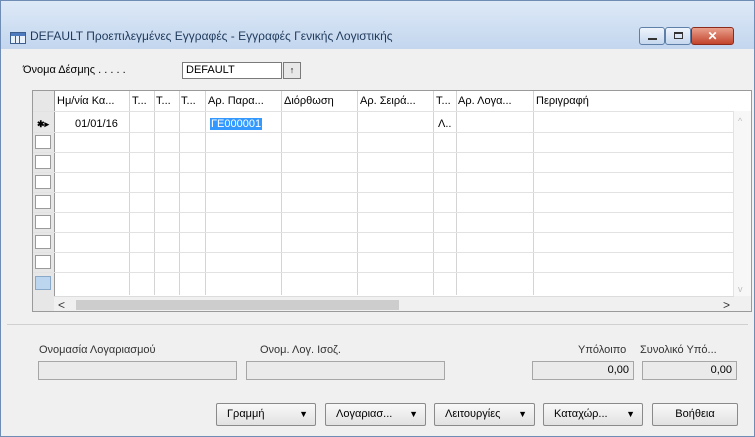 This screenshot has width=755, height=437. Describe the element at coordinates (137, 370) in the screenshot. I see `account-name-field` at that location.